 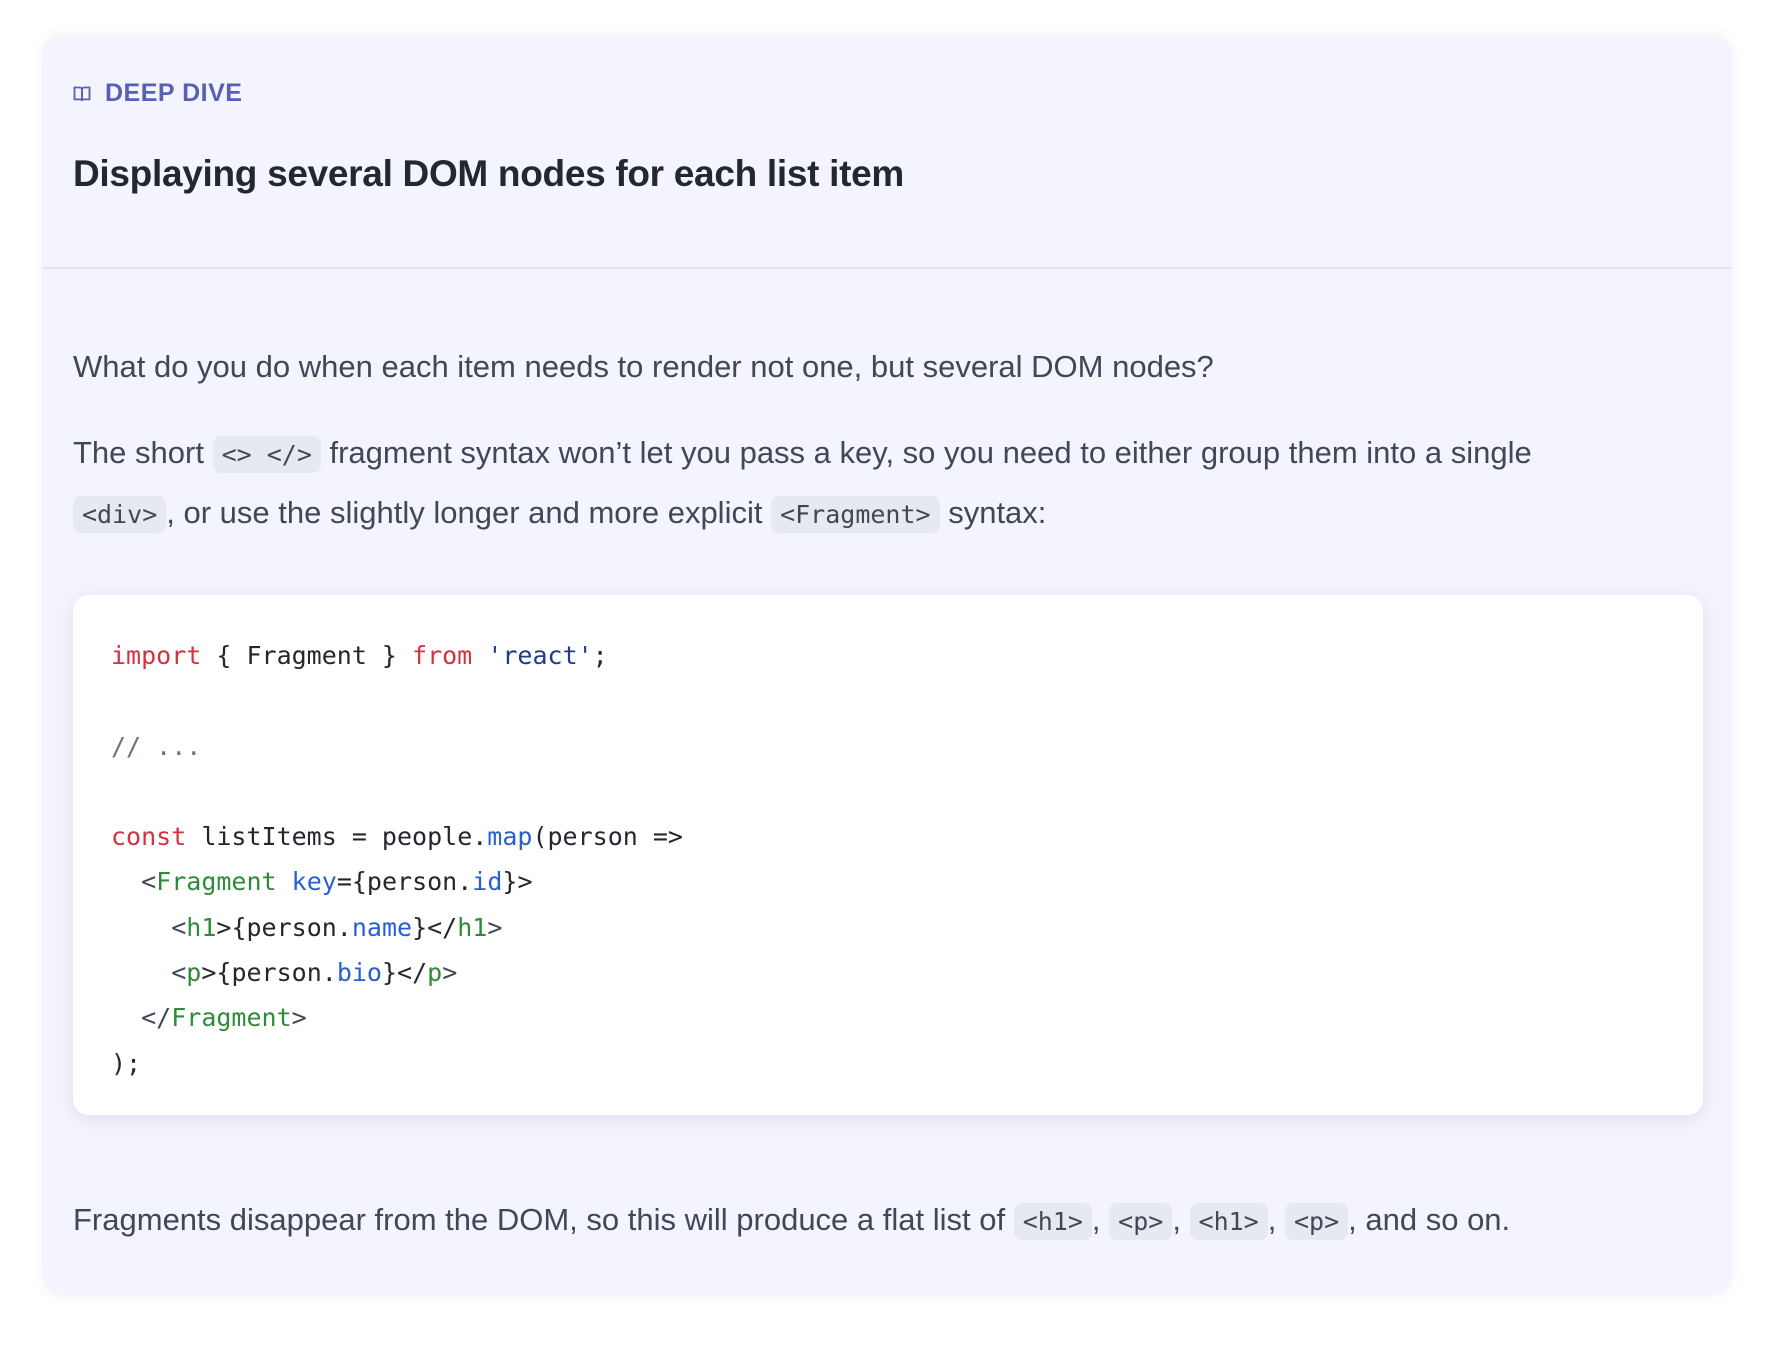 What do you see at coordinates (888, 655) in the screenshot?
I see `code-line: import { Fragment } from 'react';` at bounding box center [888, 655].